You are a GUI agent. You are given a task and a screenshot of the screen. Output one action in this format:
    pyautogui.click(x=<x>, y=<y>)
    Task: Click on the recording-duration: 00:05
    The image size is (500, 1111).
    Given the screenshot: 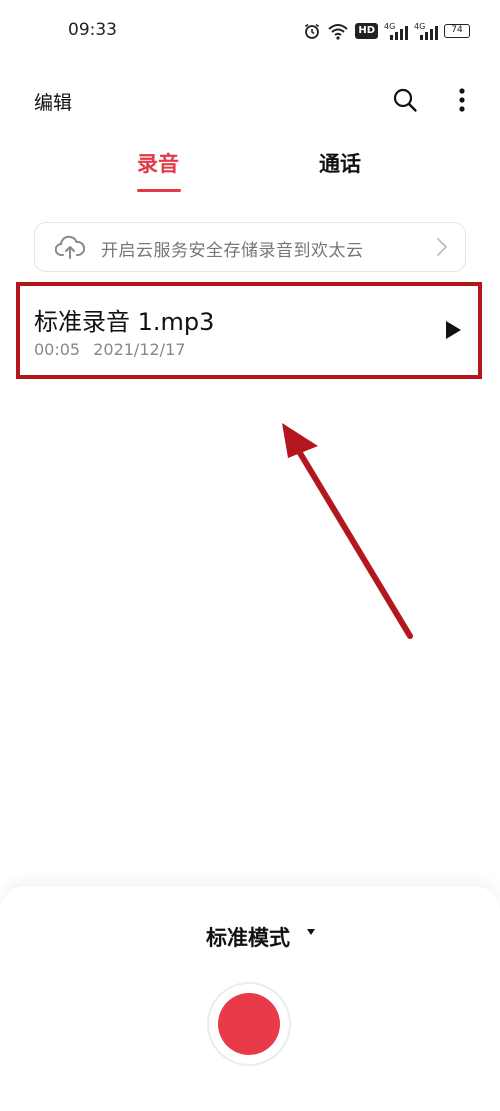 What is the action you would take?
    pyautogui.click(x=57, y=349)
    